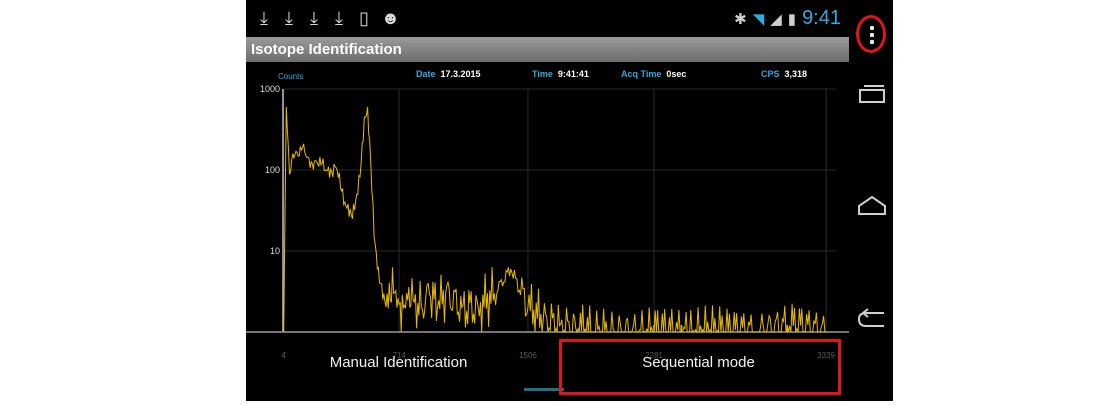  What do you see at coordinates (821, 18) in the screenshot?
I see `status-time: 9:41` at bounding box center [821, 18].